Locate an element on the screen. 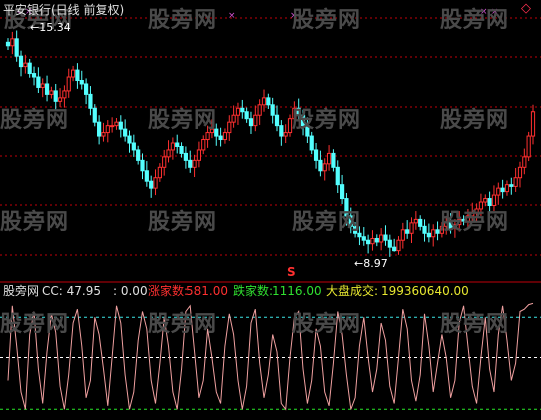 The image size is (541, 420). cross-marker-icon: × is located at coordinates (232, 16).